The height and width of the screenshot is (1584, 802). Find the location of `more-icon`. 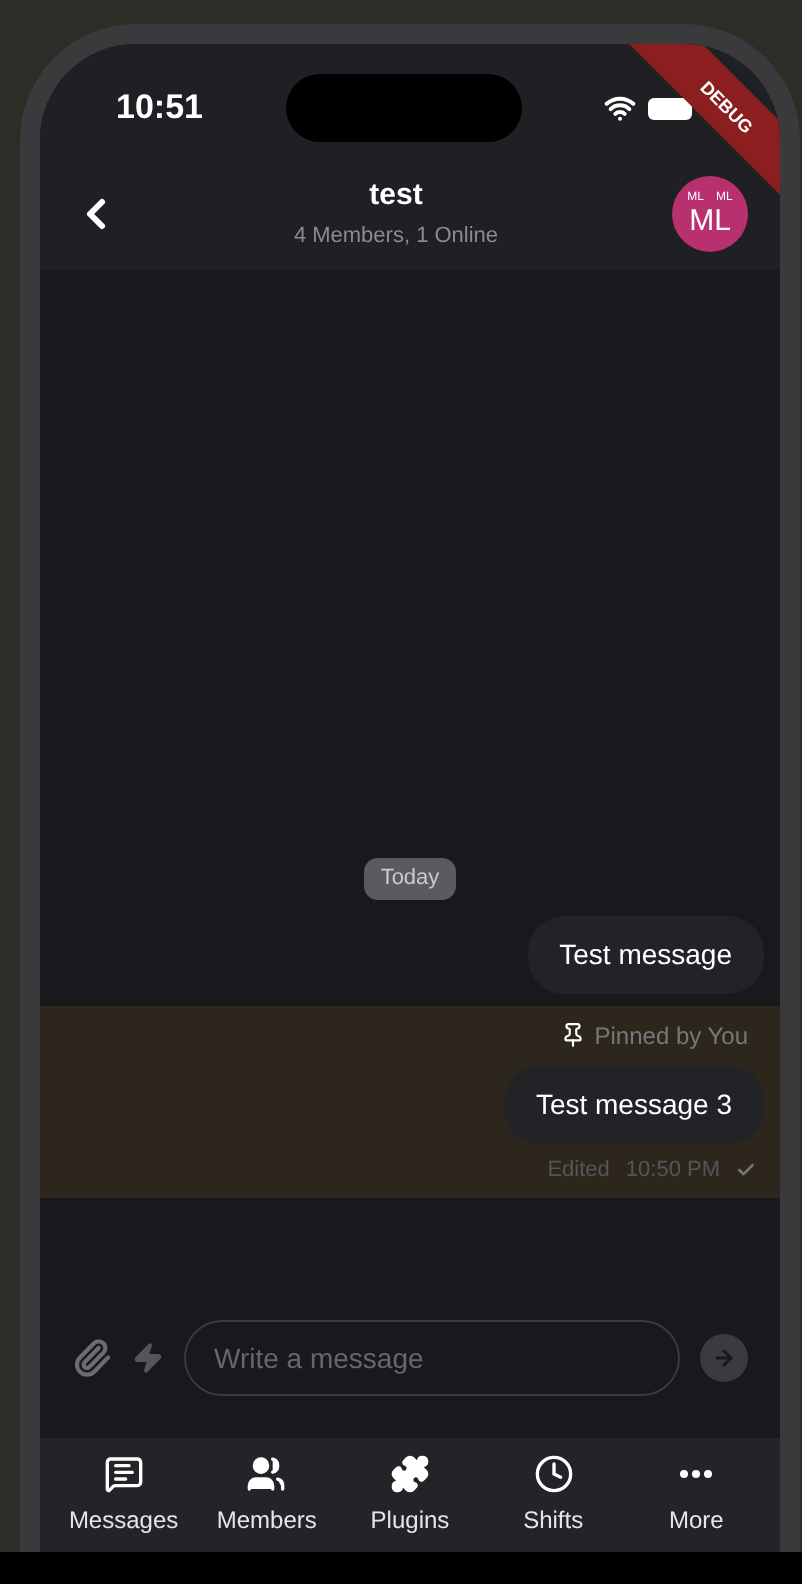

more-icon is located at coordinates (696, 1474).